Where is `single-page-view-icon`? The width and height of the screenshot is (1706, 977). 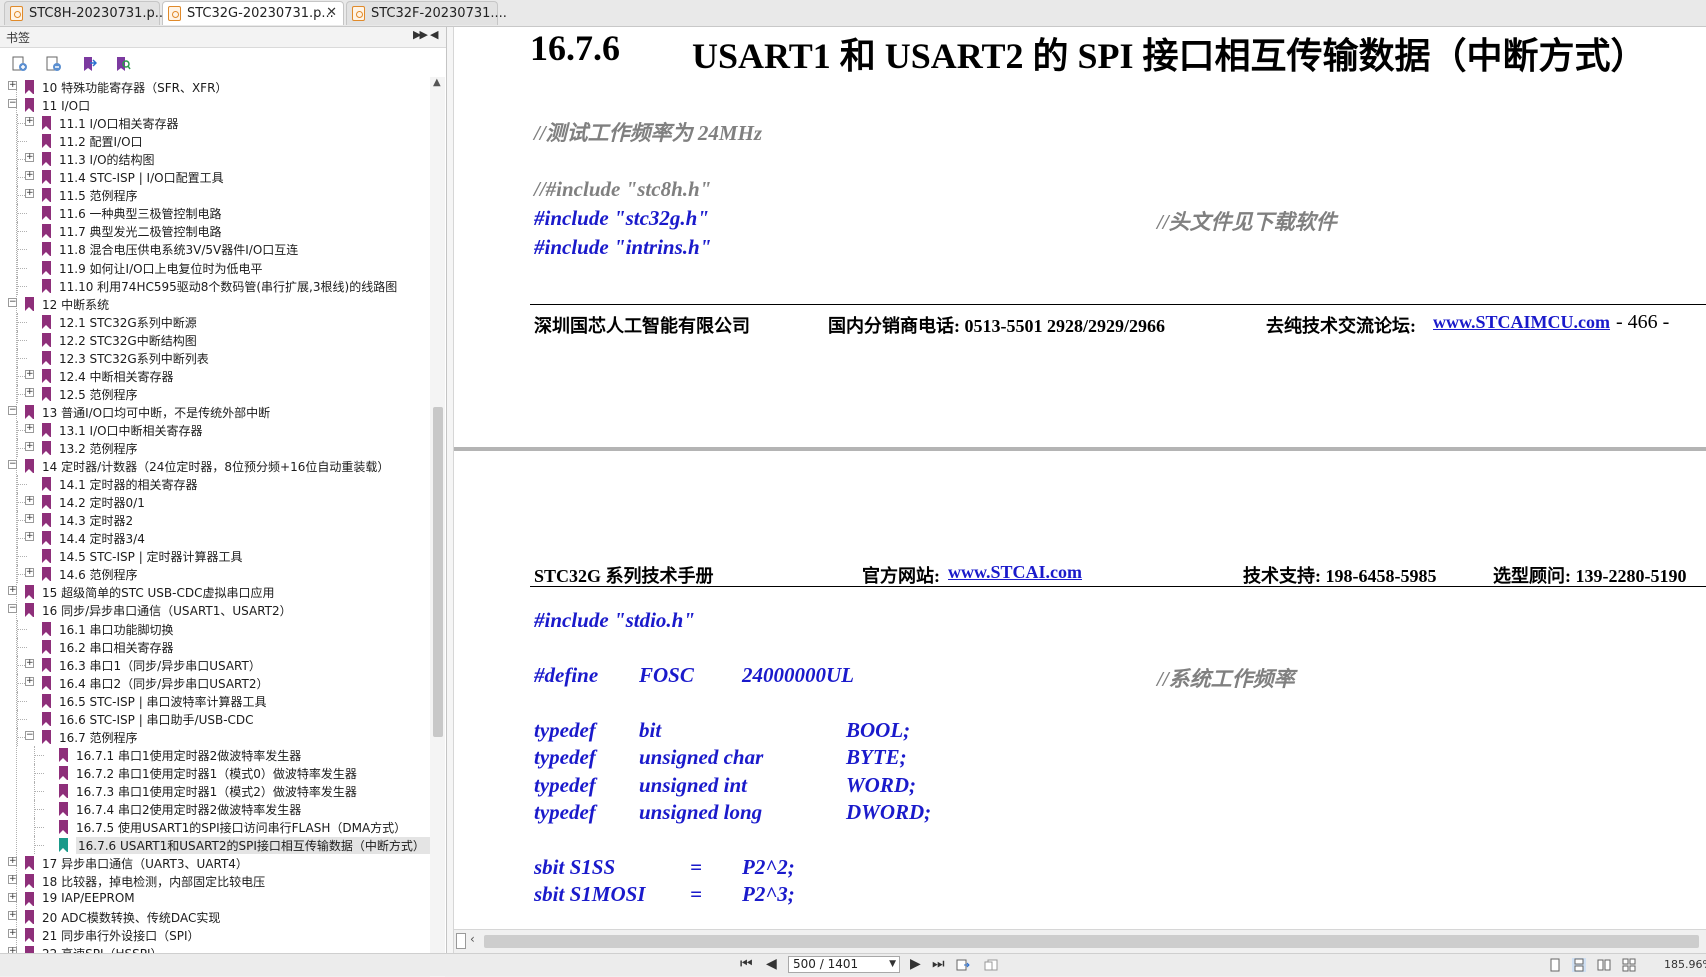
single-page-view-icon is located at coordinates (1555, 965).